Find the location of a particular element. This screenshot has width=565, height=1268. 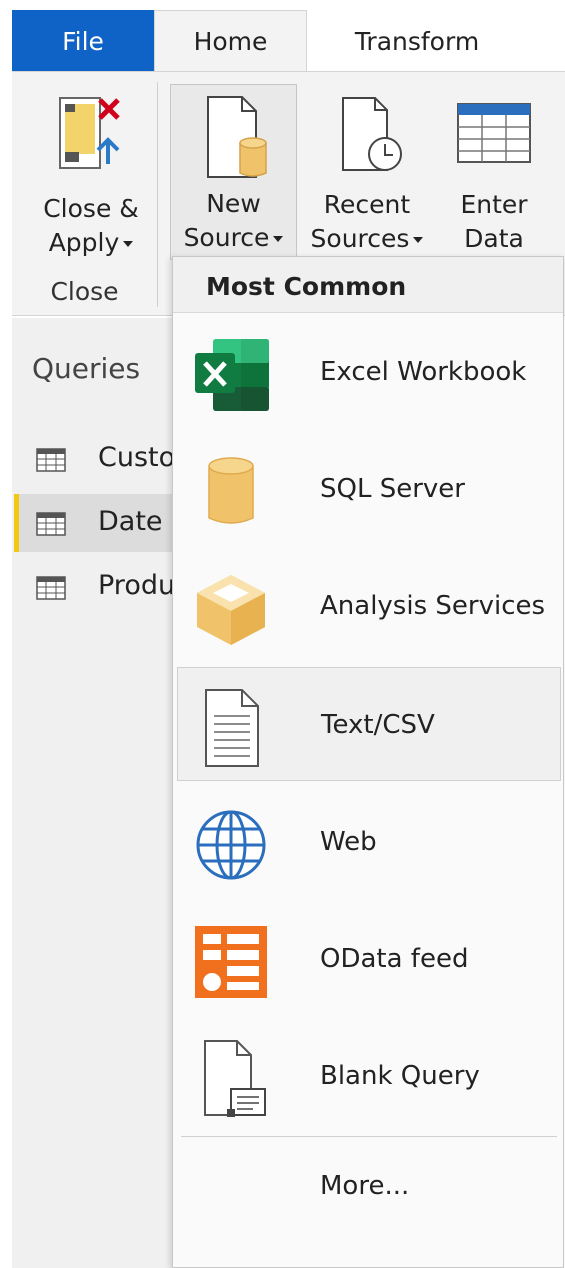

menu-item-blank-query: Blank Query is located at coordinates (369, 1076).